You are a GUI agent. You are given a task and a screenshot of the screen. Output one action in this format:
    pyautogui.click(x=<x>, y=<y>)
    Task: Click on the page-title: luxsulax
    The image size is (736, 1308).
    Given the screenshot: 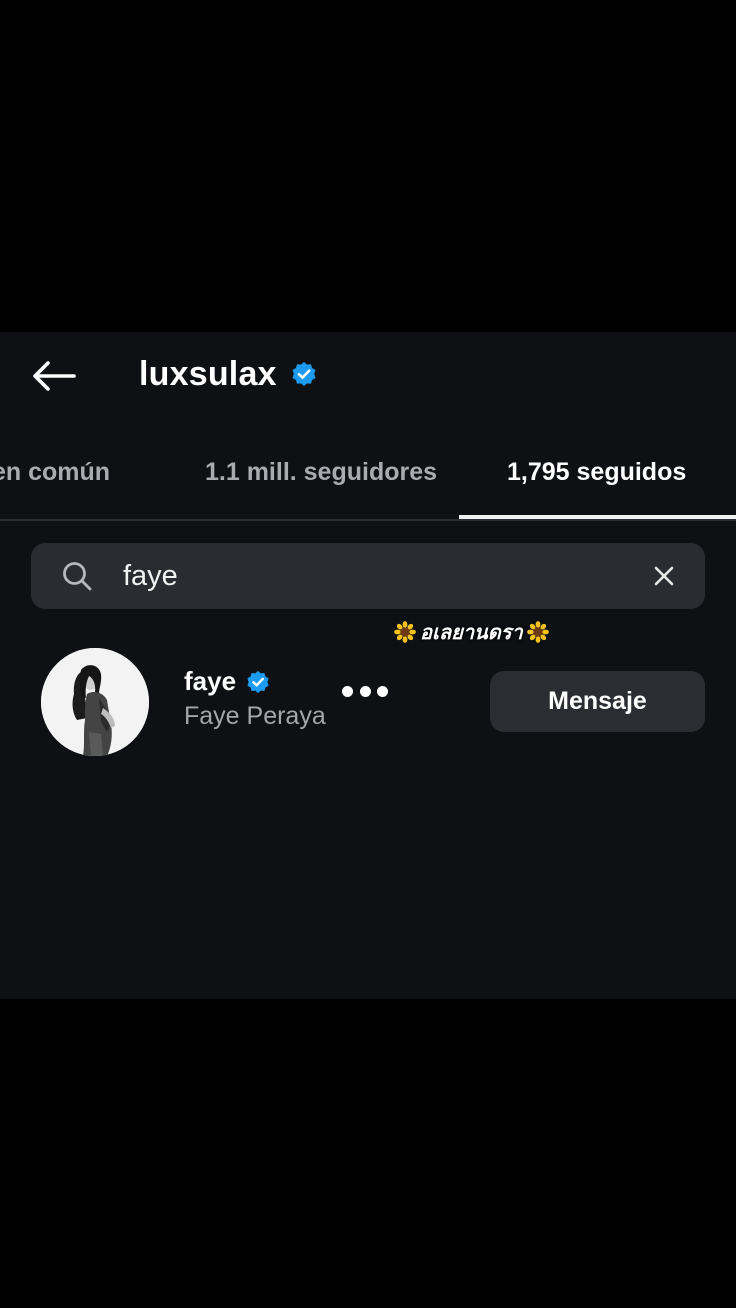 What is the action you would take?
    pyautogui.click(x=208, y=373)
    